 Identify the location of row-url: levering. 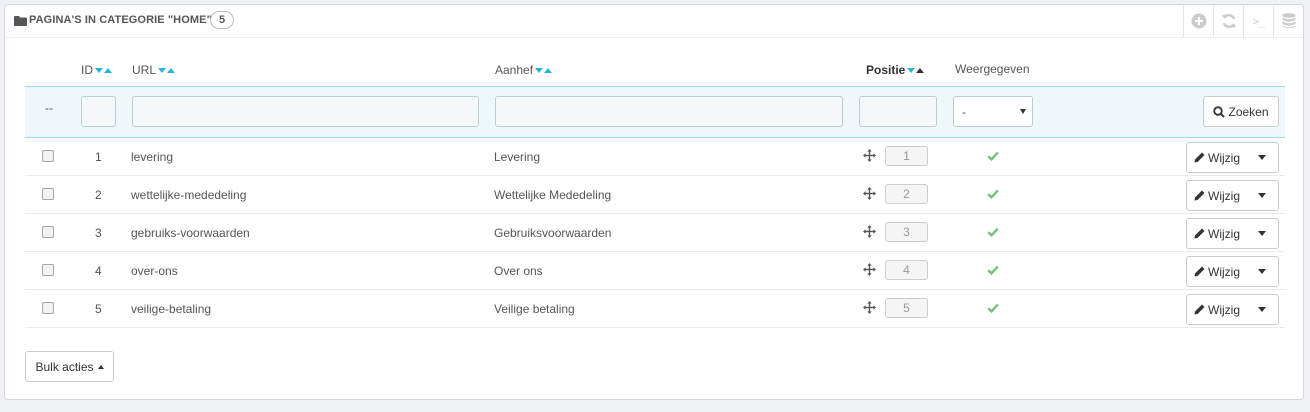
(152, 157).